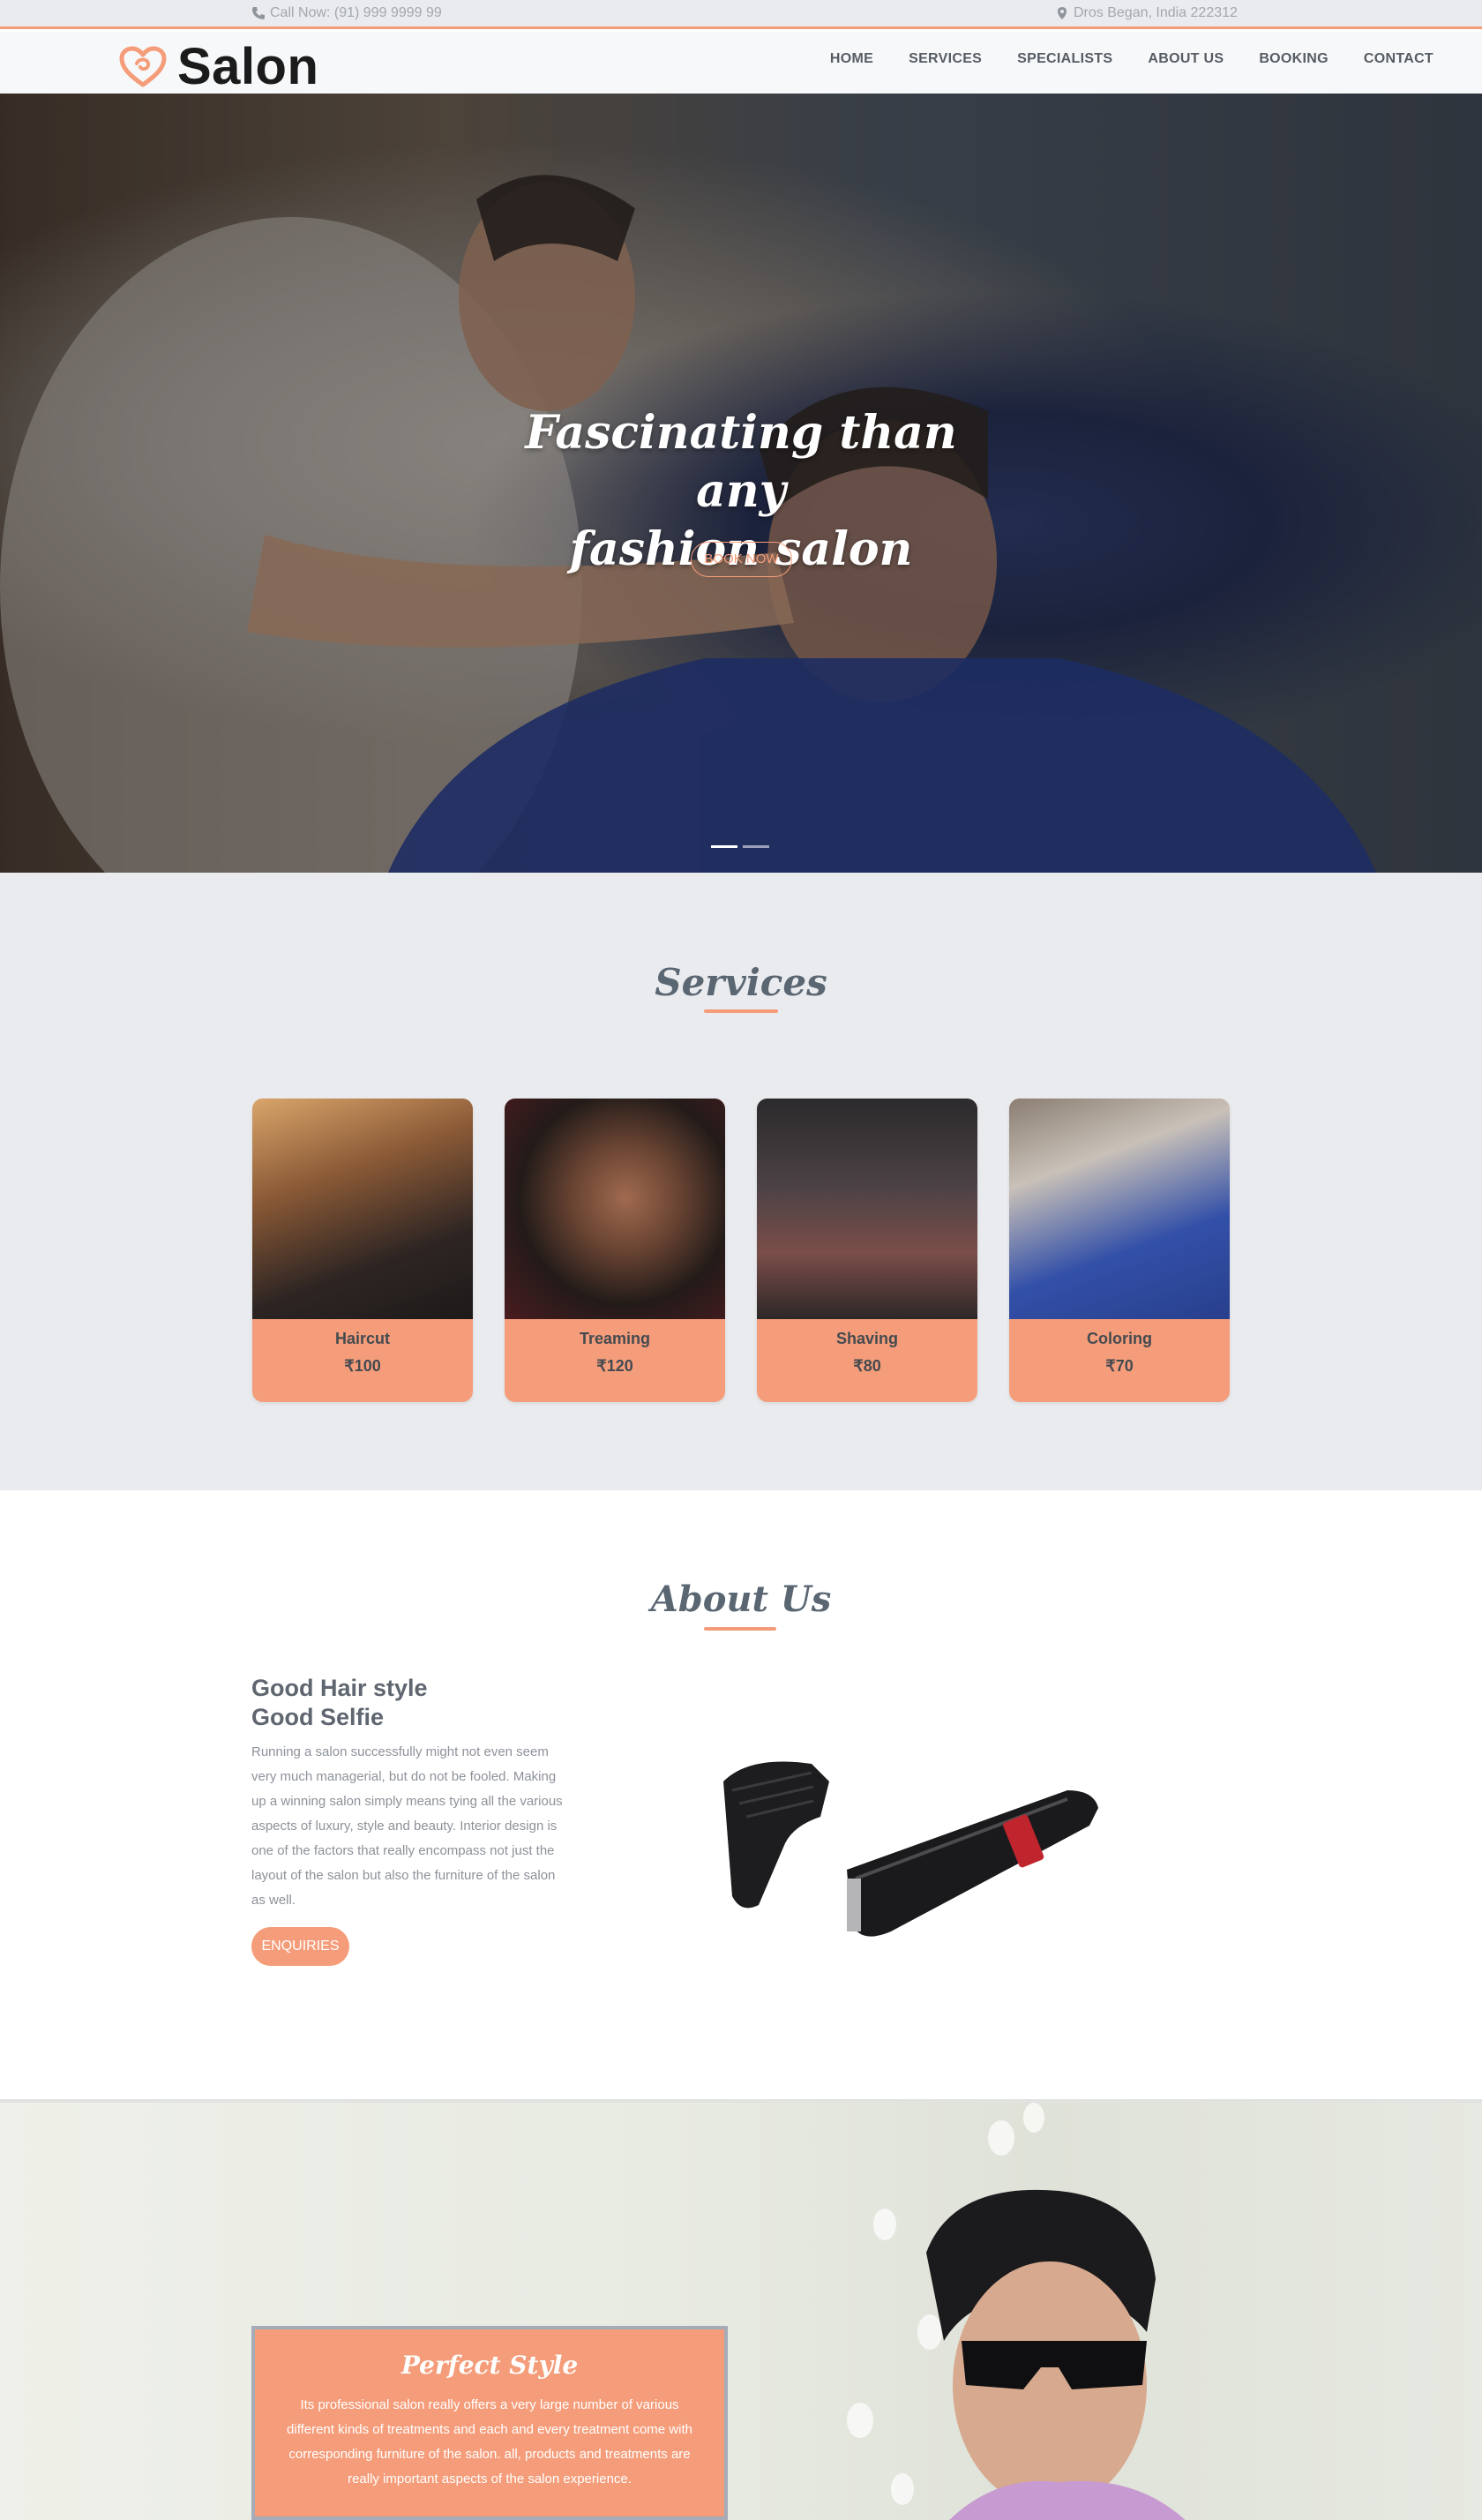  I want to click on service-name: Coloring, so click(1119, 1338).